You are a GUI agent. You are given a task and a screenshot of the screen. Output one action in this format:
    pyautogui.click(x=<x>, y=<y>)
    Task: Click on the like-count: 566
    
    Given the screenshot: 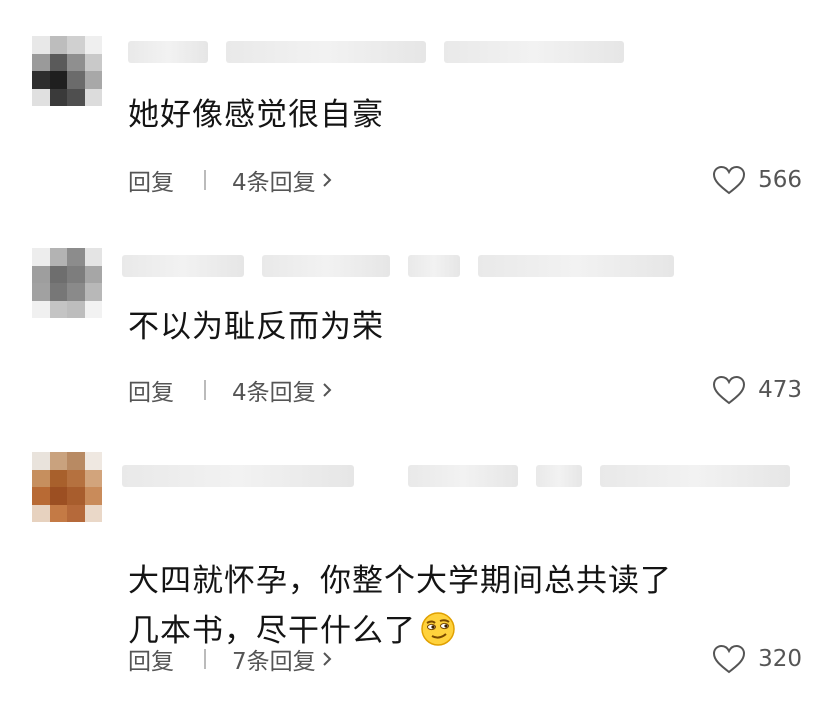 What is the action you would take?
    pyautogui.click(x=780, y=180)
    